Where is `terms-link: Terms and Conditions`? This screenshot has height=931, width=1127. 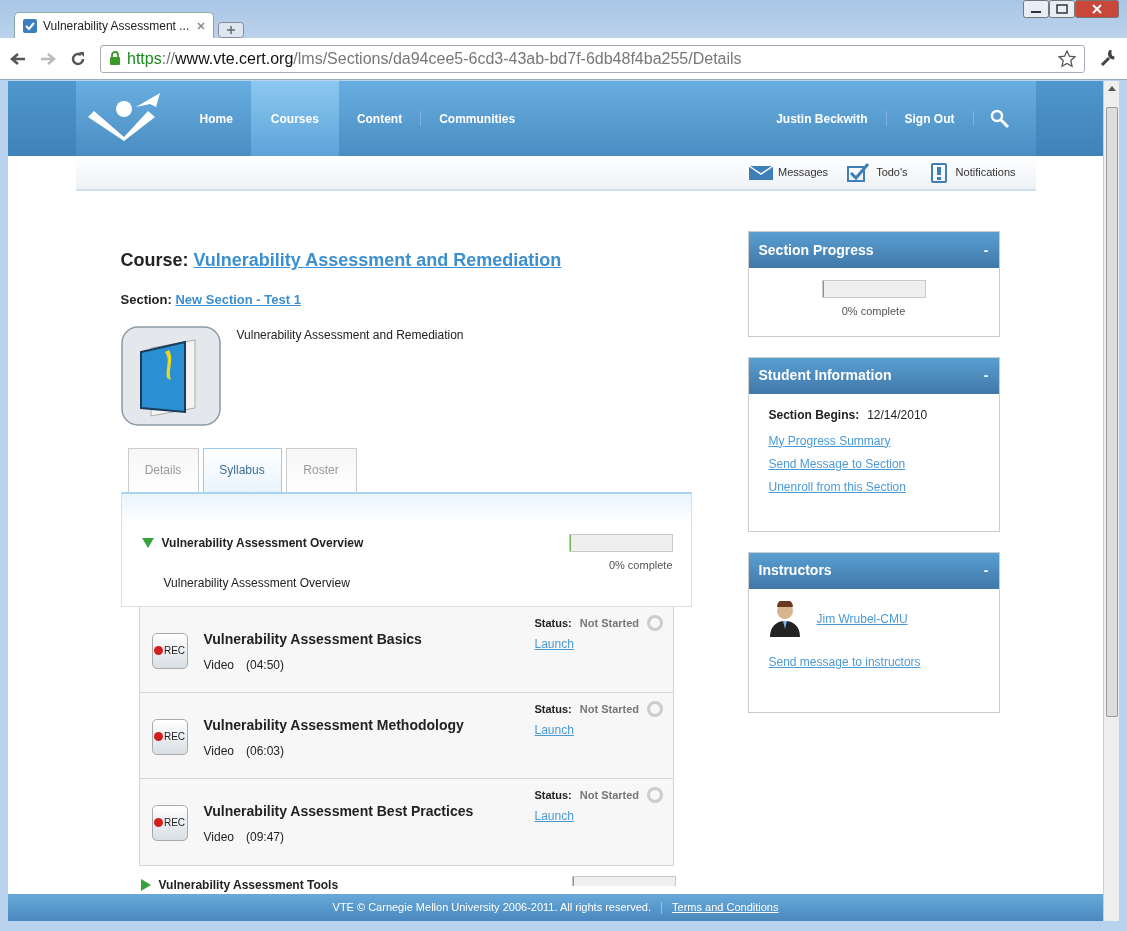
terms-link: Terms and Conditions is located at coordinates (725, 907).